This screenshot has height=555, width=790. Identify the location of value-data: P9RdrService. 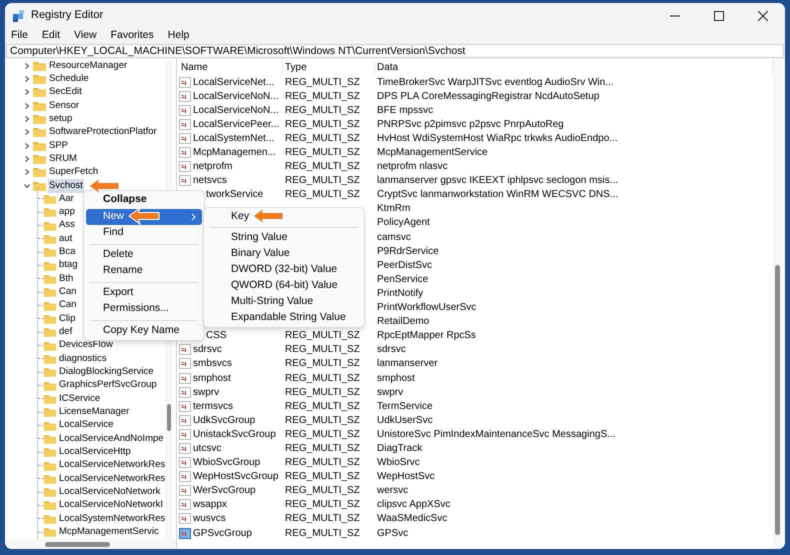
(408, 251).